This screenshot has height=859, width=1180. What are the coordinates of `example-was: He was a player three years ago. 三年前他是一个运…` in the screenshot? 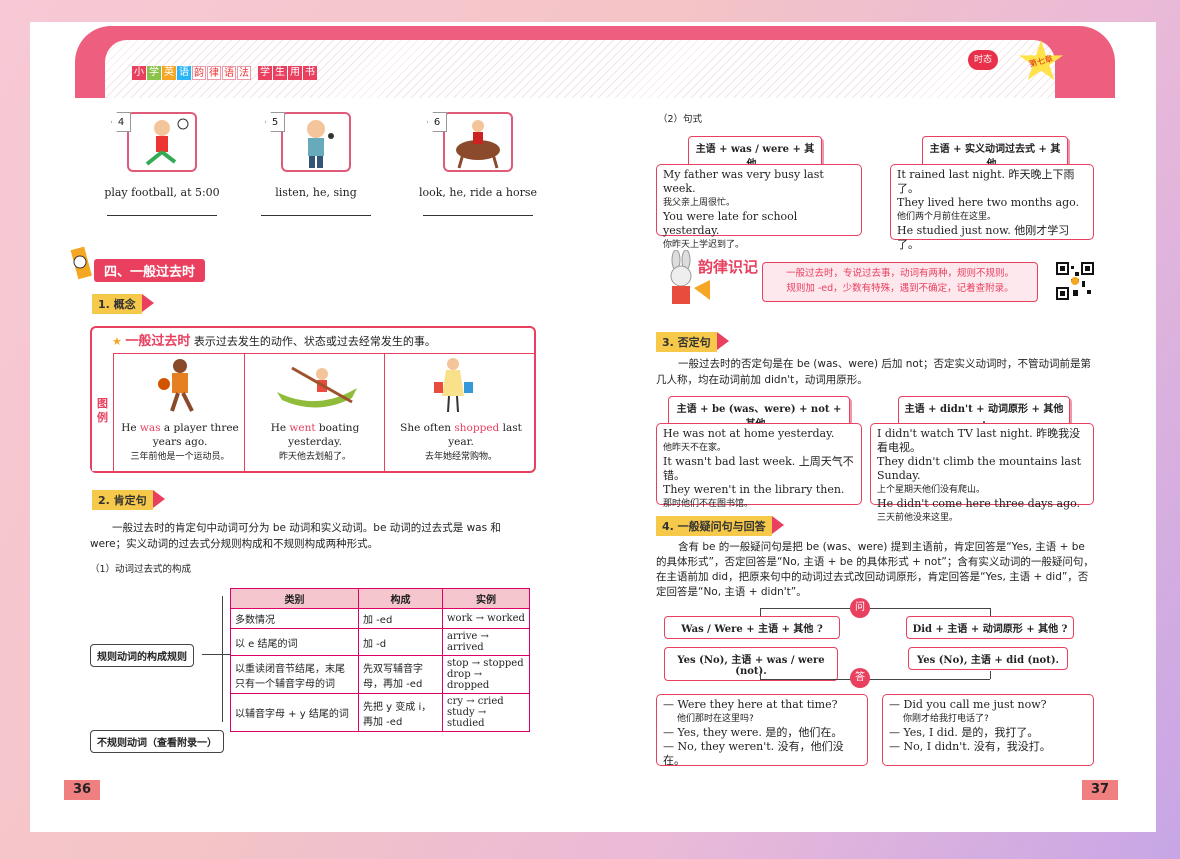 It's located at (180, 442).